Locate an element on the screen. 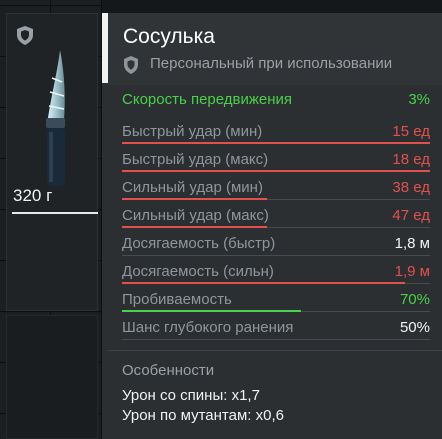  stat-row: Шанс глубокого ранения 50% is located at coordinates (276, 330).